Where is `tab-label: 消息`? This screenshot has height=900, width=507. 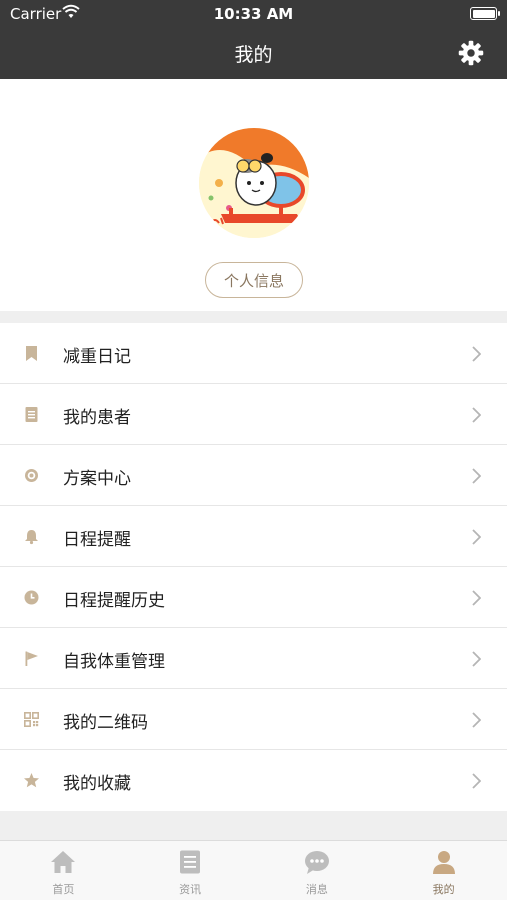
tab-label: 消息 is located at coordinates (316, 889).